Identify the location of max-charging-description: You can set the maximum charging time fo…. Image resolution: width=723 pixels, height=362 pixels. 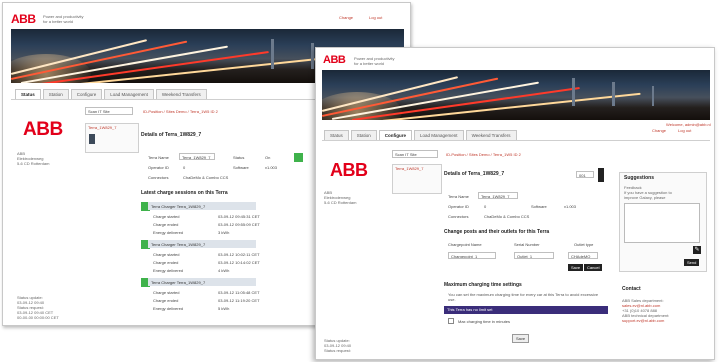
(523, 297).